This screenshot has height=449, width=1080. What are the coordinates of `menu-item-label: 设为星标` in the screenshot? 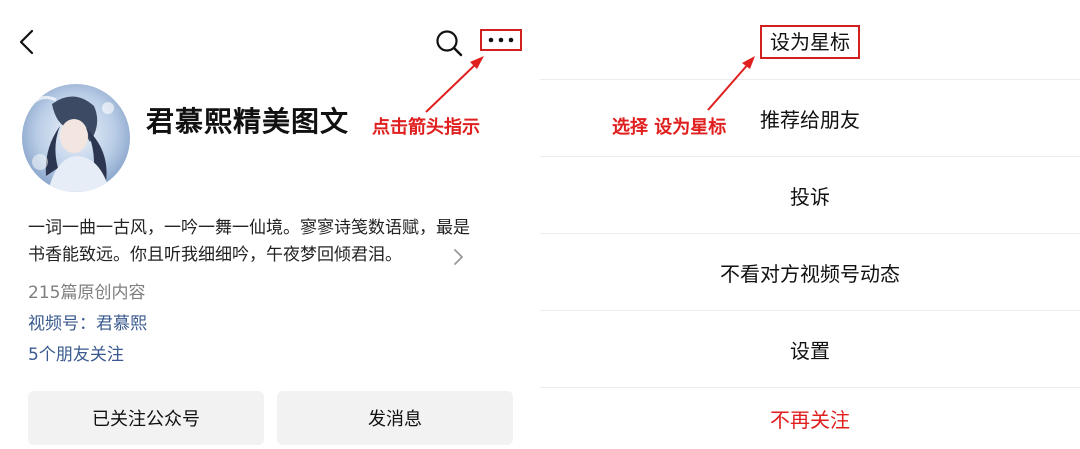 It's located at (810, 42).